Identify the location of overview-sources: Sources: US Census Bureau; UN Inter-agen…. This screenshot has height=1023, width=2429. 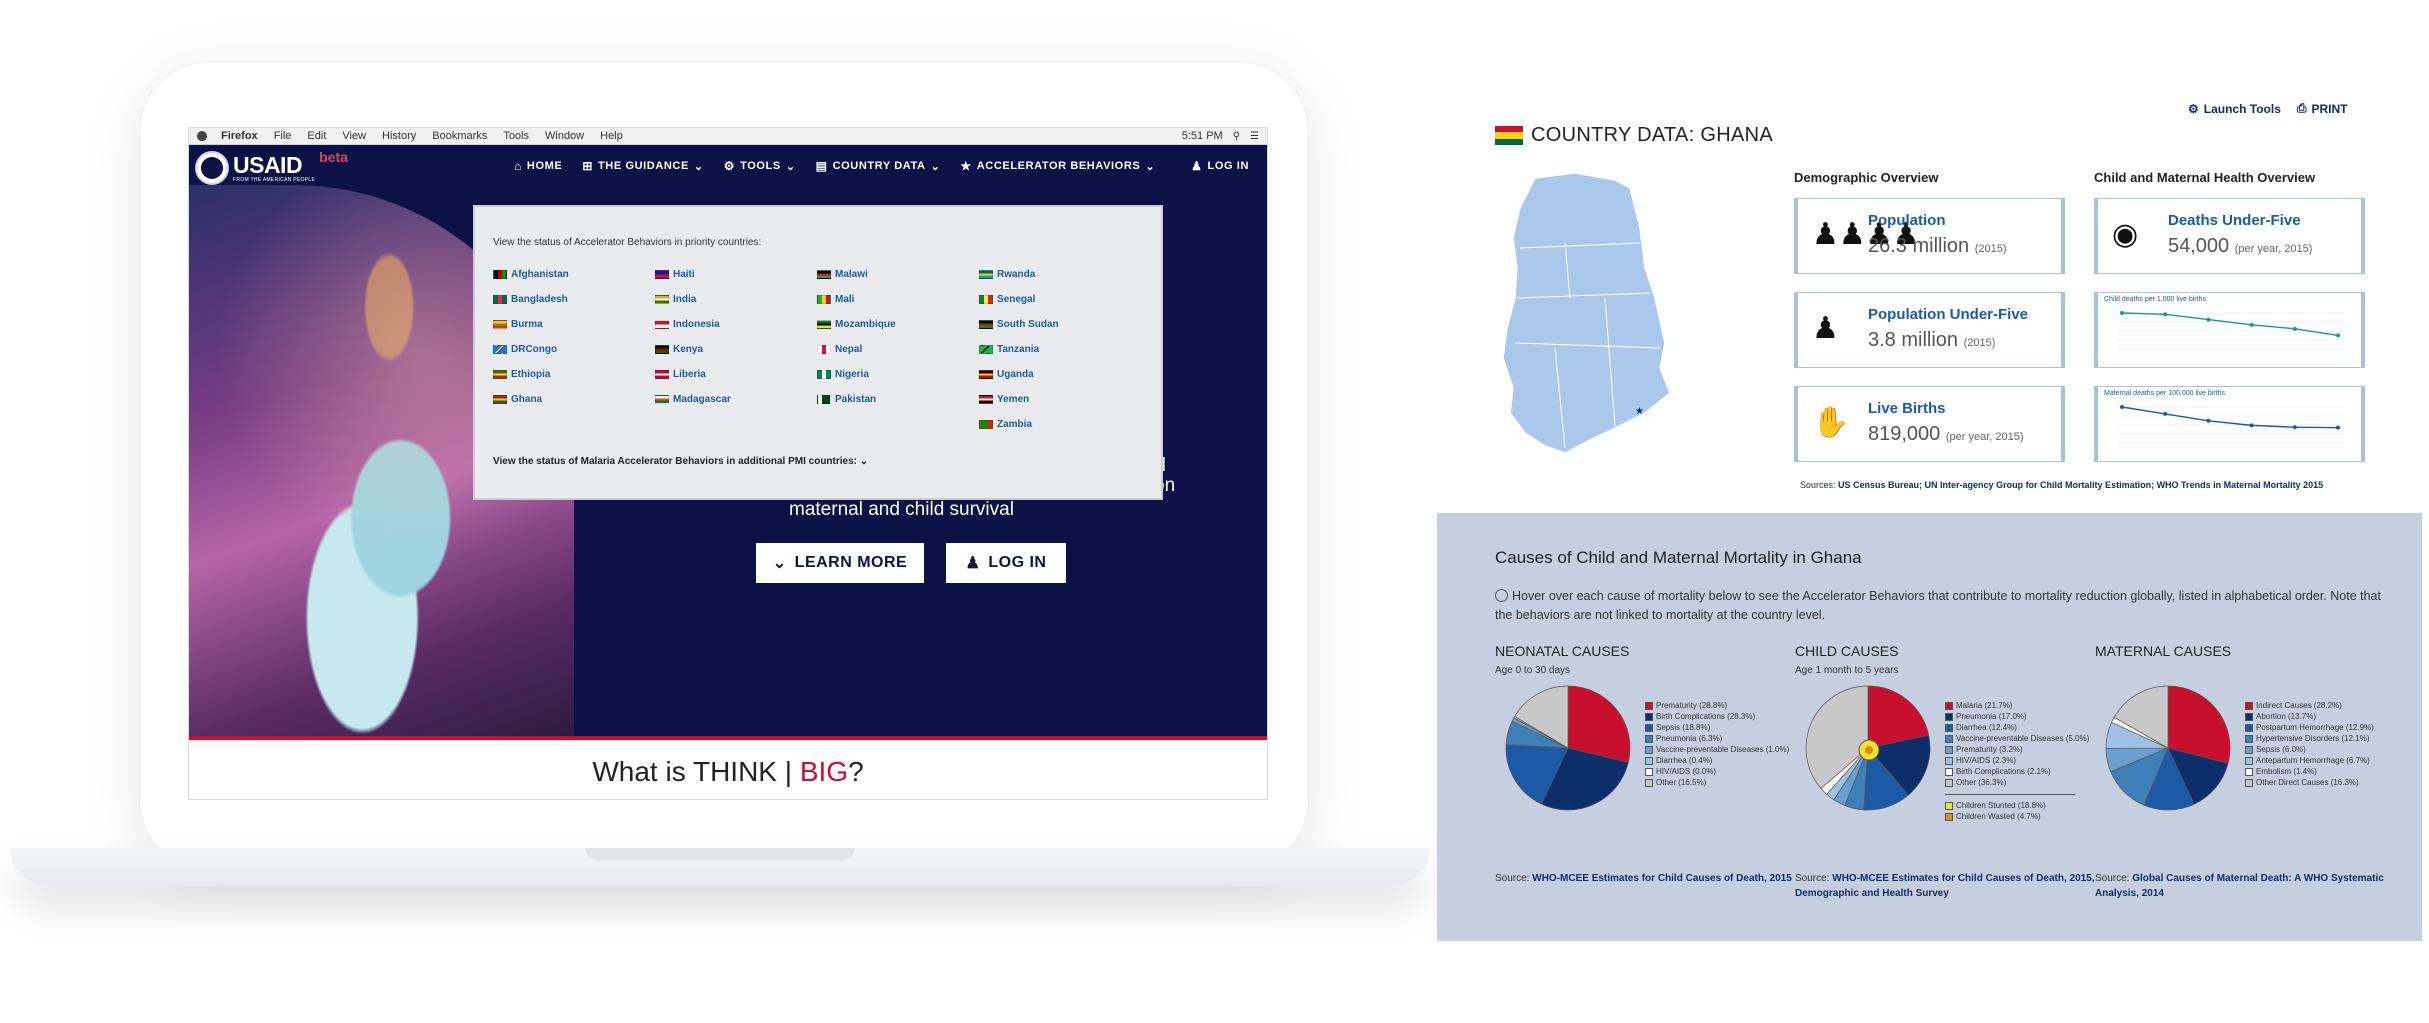
(2062, 485).